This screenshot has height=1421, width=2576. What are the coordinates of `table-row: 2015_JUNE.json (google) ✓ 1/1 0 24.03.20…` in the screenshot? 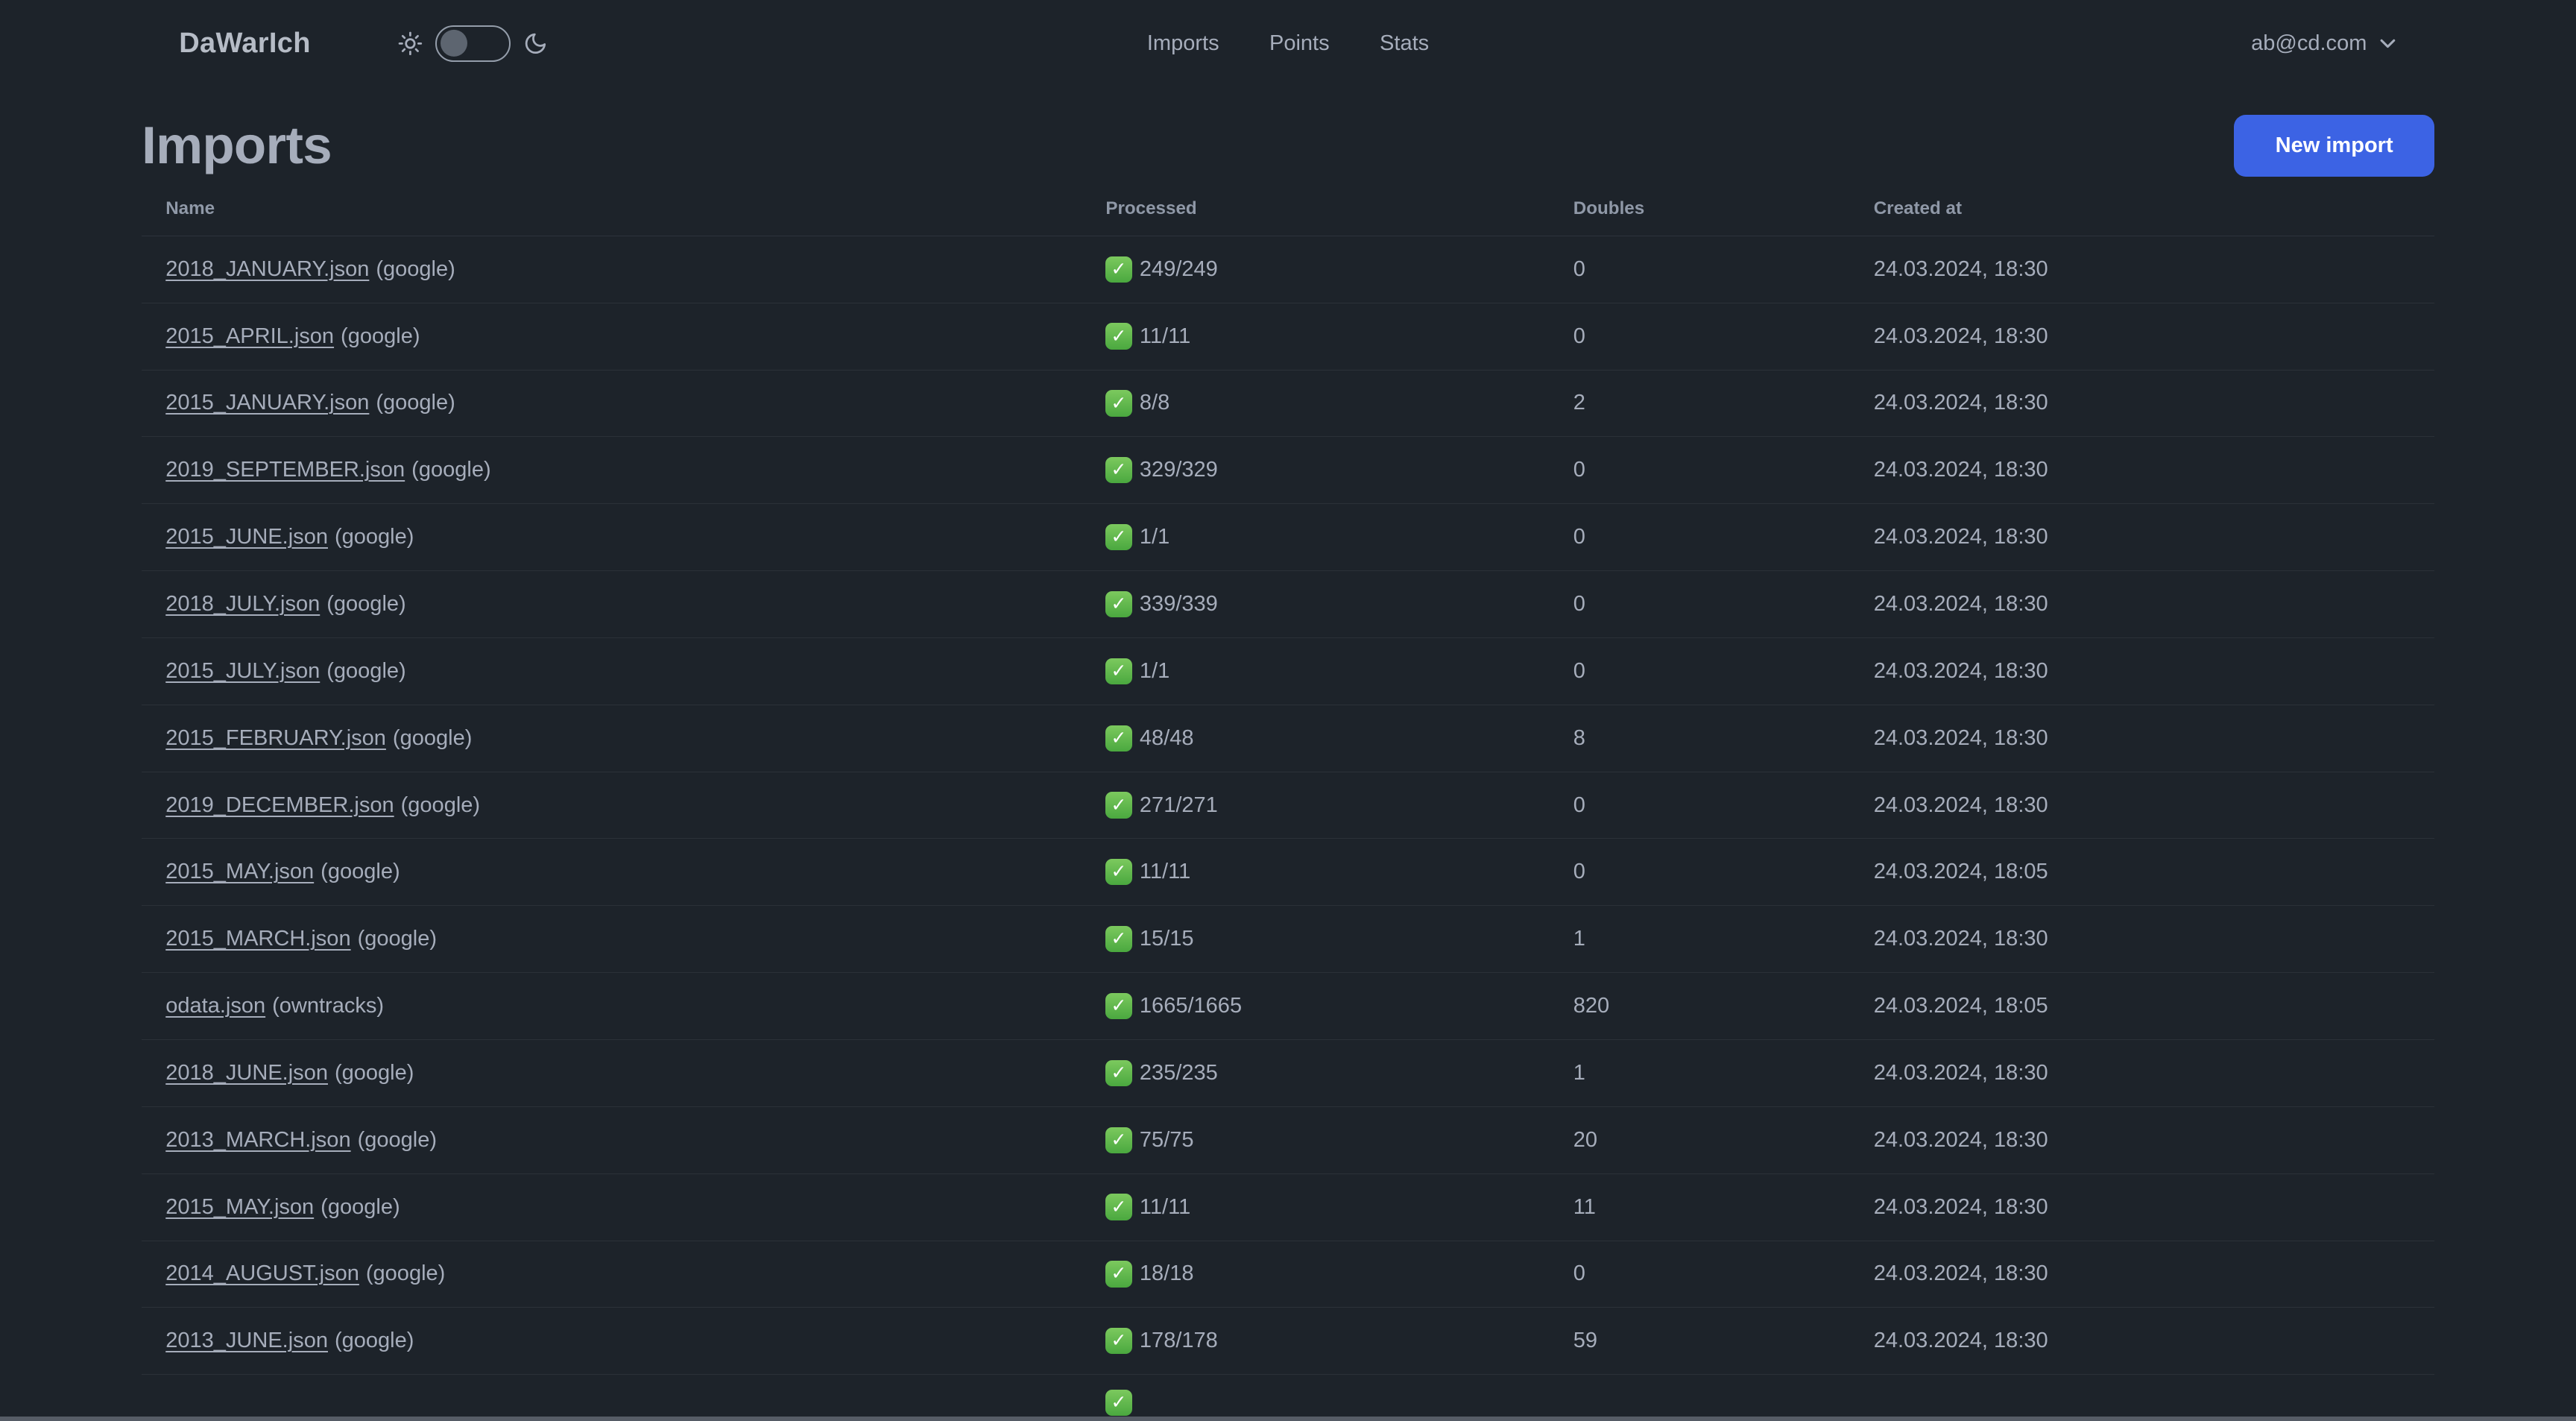 It's located at (1288, 538).